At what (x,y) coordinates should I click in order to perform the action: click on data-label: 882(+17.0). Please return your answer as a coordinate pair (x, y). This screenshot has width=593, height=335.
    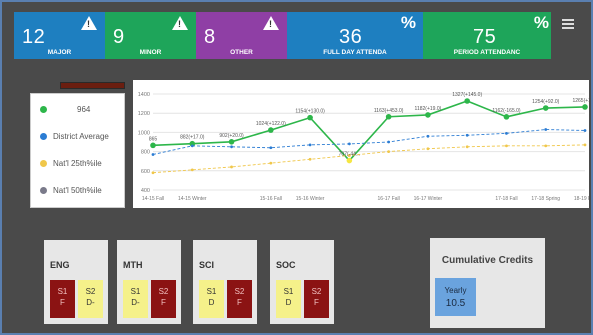
    Looking at the image, I should click on (192, 138).